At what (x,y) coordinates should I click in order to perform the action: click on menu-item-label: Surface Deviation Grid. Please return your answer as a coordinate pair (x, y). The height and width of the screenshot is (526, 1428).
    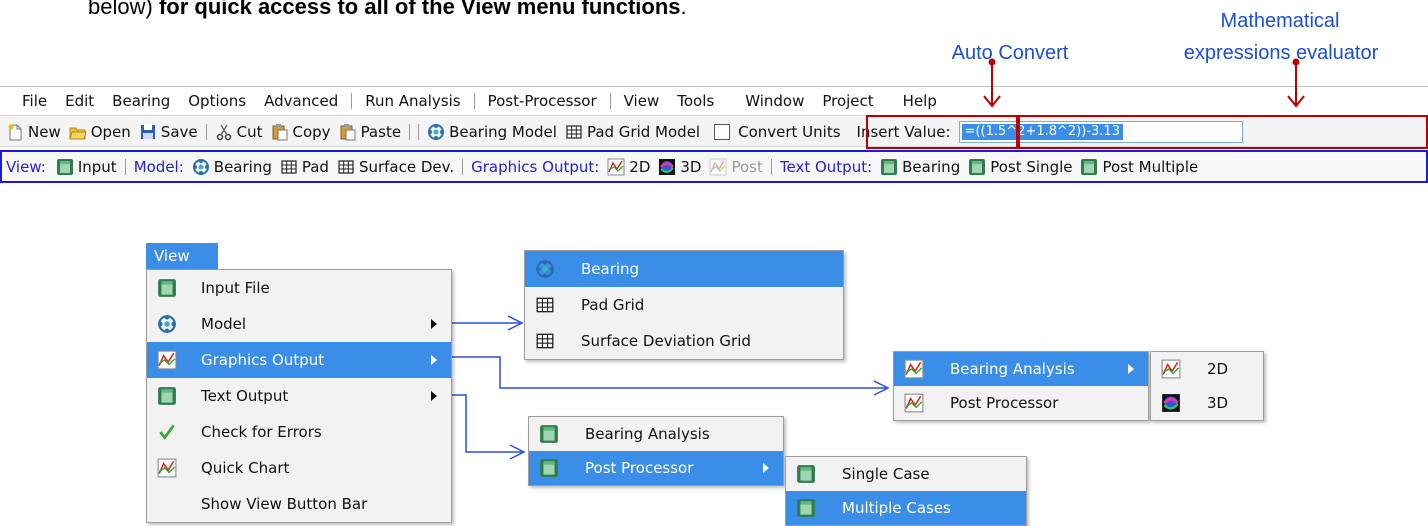
    Looking at the image, I should click on (666, 341).